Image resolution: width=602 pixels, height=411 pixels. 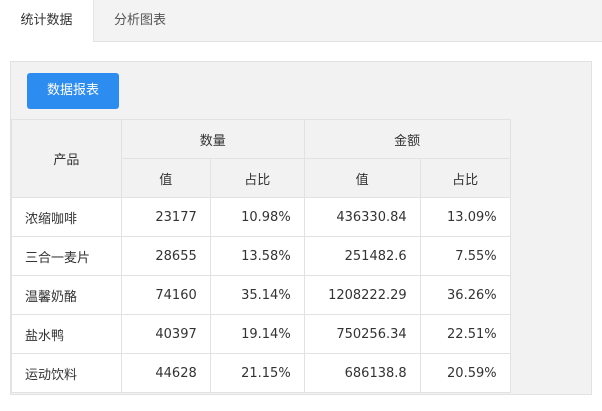 I want to click on header-amount: 金额, so click(x=407, y=139).